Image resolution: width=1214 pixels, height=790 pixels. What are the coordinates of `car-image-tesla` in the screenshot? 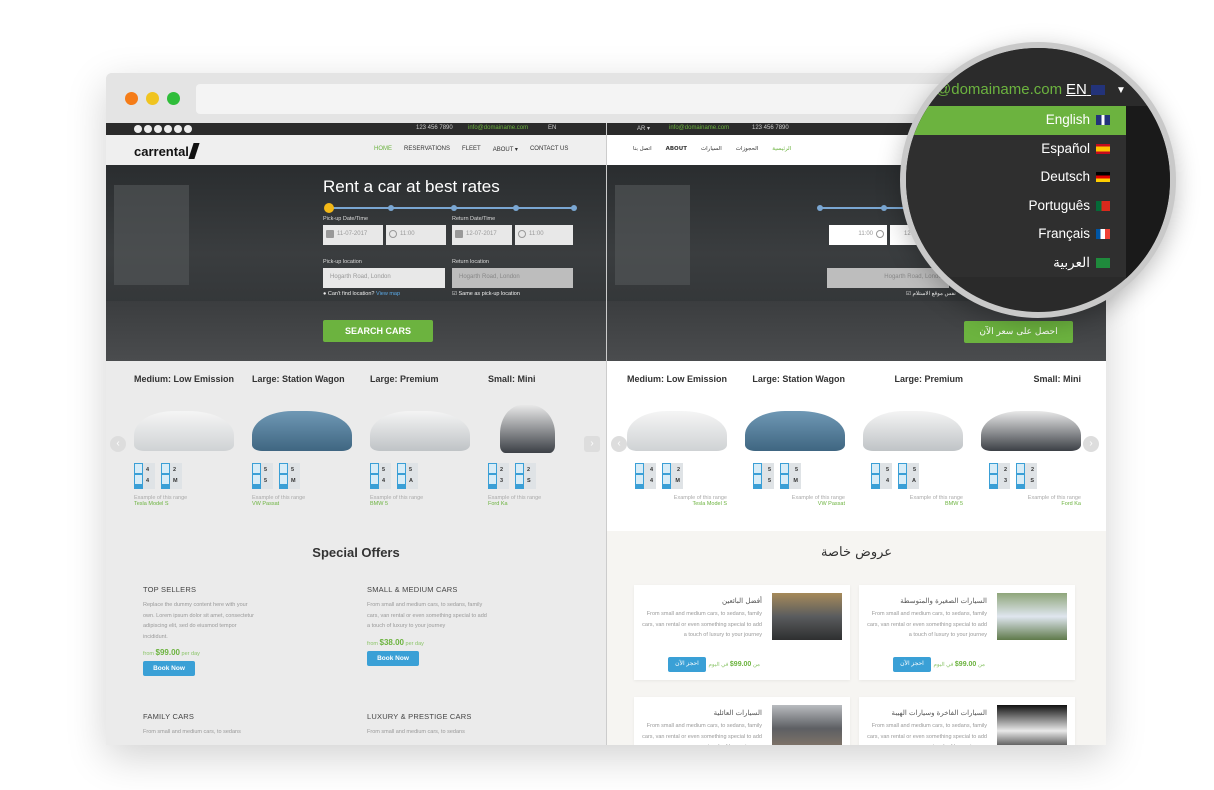 It's located at (184, 431).